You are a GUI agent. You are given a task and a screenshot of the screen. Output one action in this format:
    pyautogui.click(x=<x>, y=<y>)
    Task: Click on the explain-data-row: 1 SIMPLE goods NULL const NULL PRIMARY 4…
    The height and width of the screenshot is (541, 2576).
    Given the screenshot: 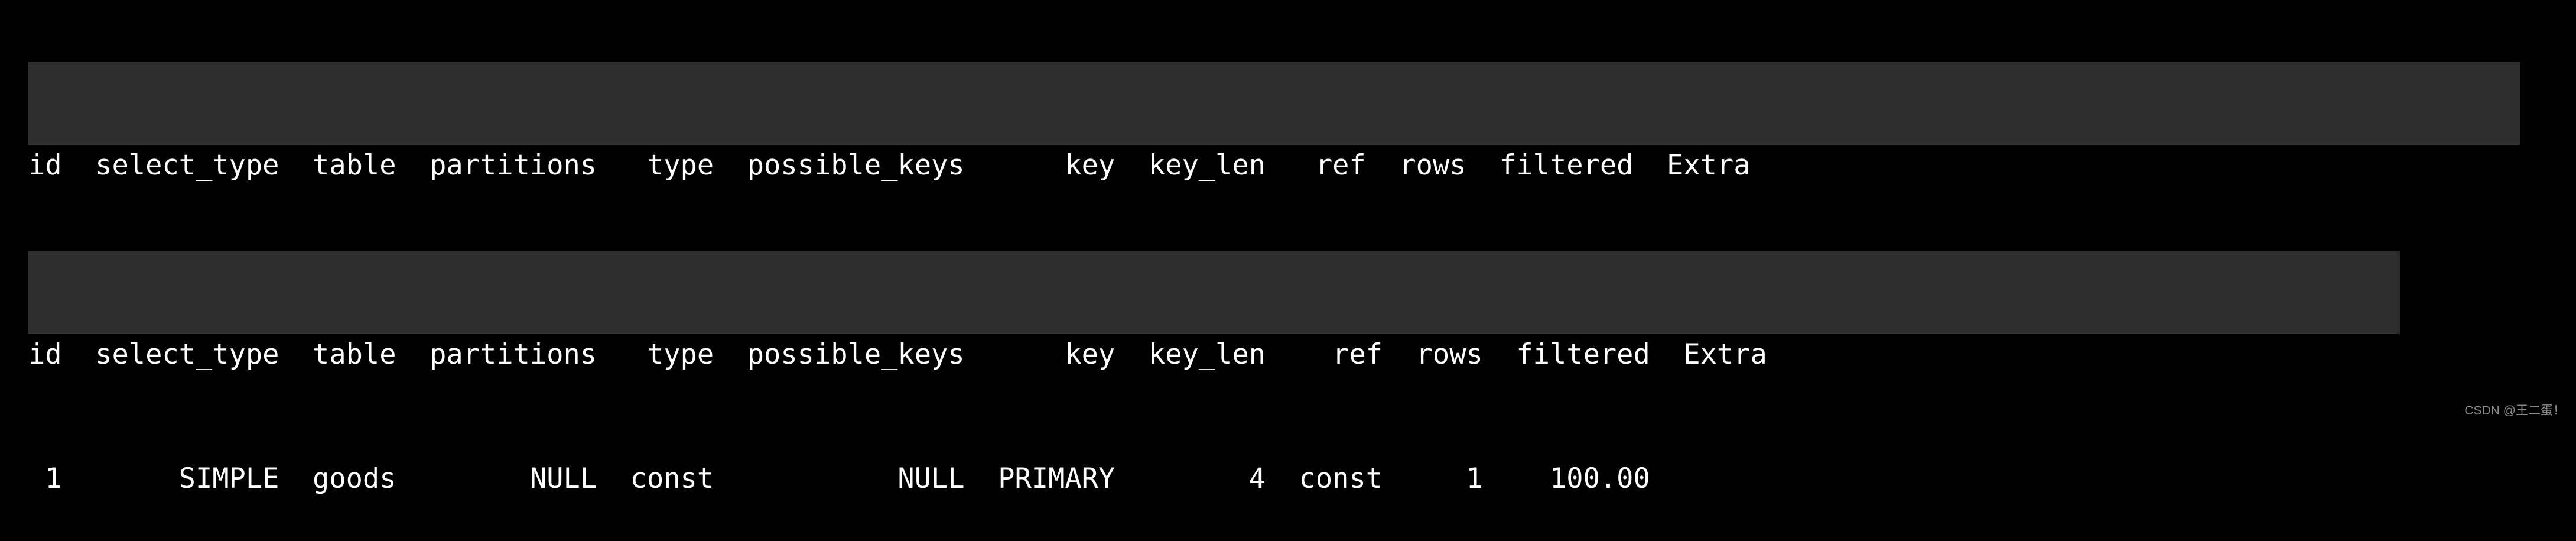 What is the action you would take?
    pyautogui.click(x=897, y=479)
    